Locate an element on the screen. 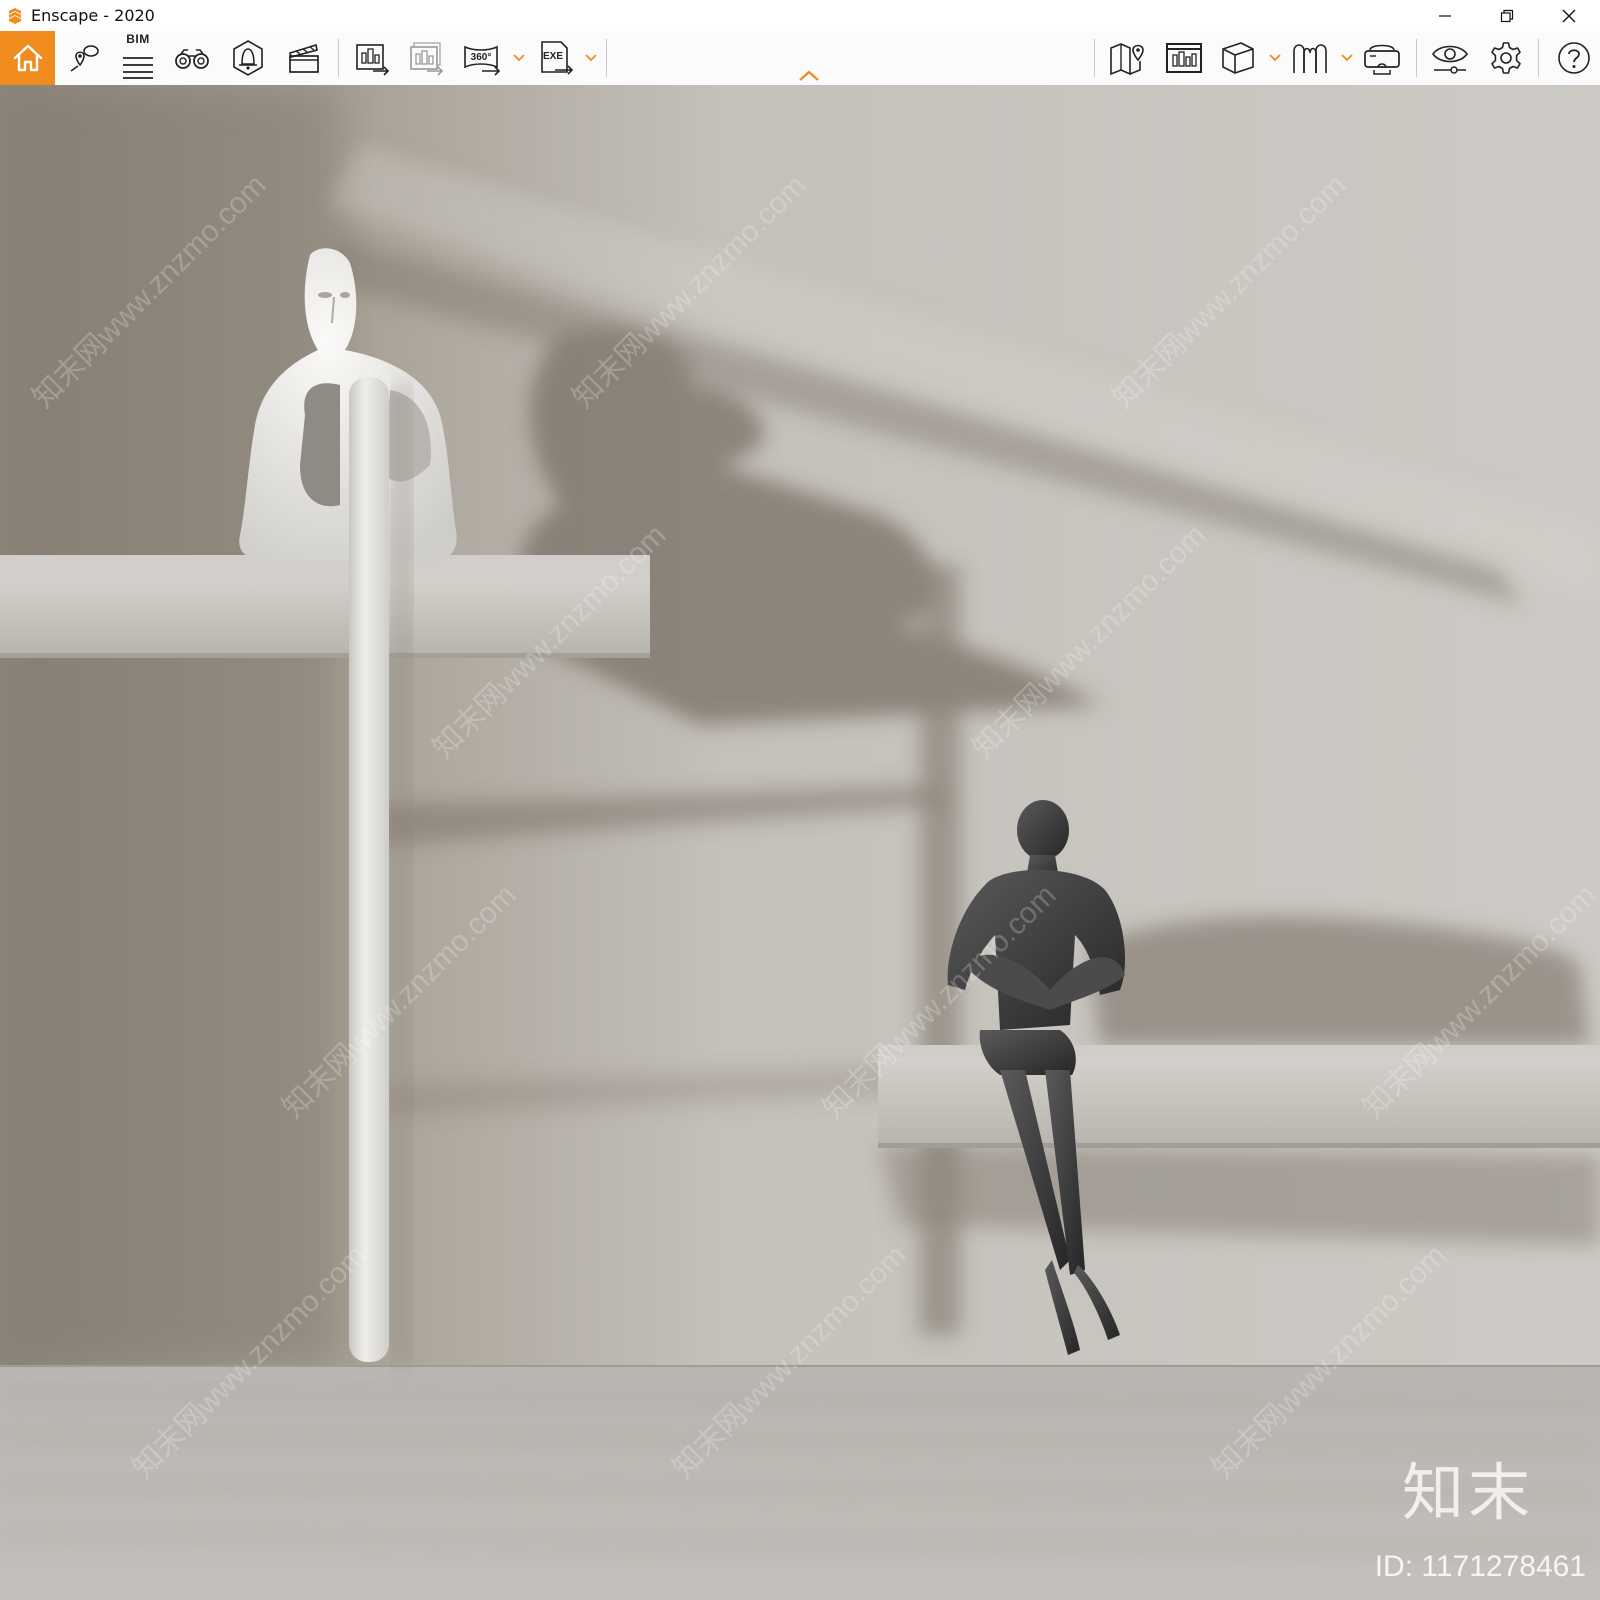  pole-shadow is located at coordinates (402, 875).